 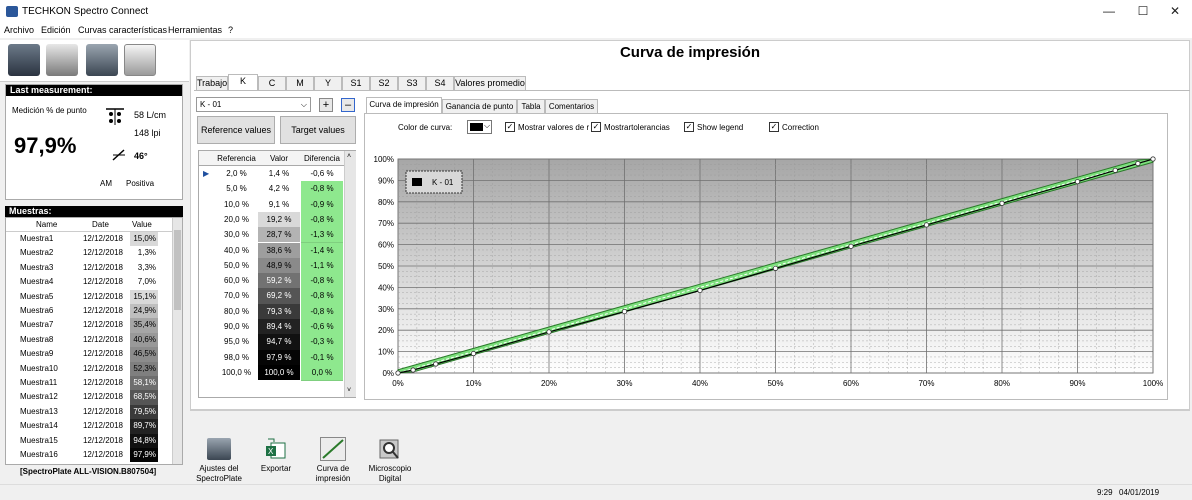 What do you see at coordinates (596, 127) in the screenshot?
I see `show-tolerances-checkbox: ✓` at bounding box center [596, 127].